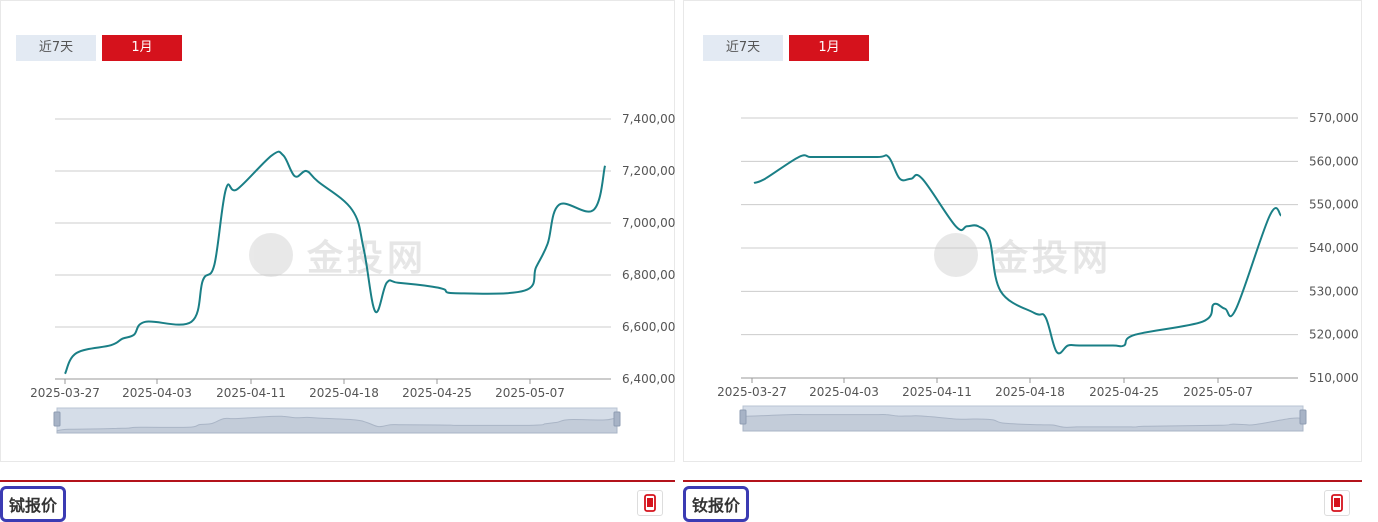  Describe the element at coordinates (33, 504) in the screenshot. I see `section-title: 铽报价` at that location.